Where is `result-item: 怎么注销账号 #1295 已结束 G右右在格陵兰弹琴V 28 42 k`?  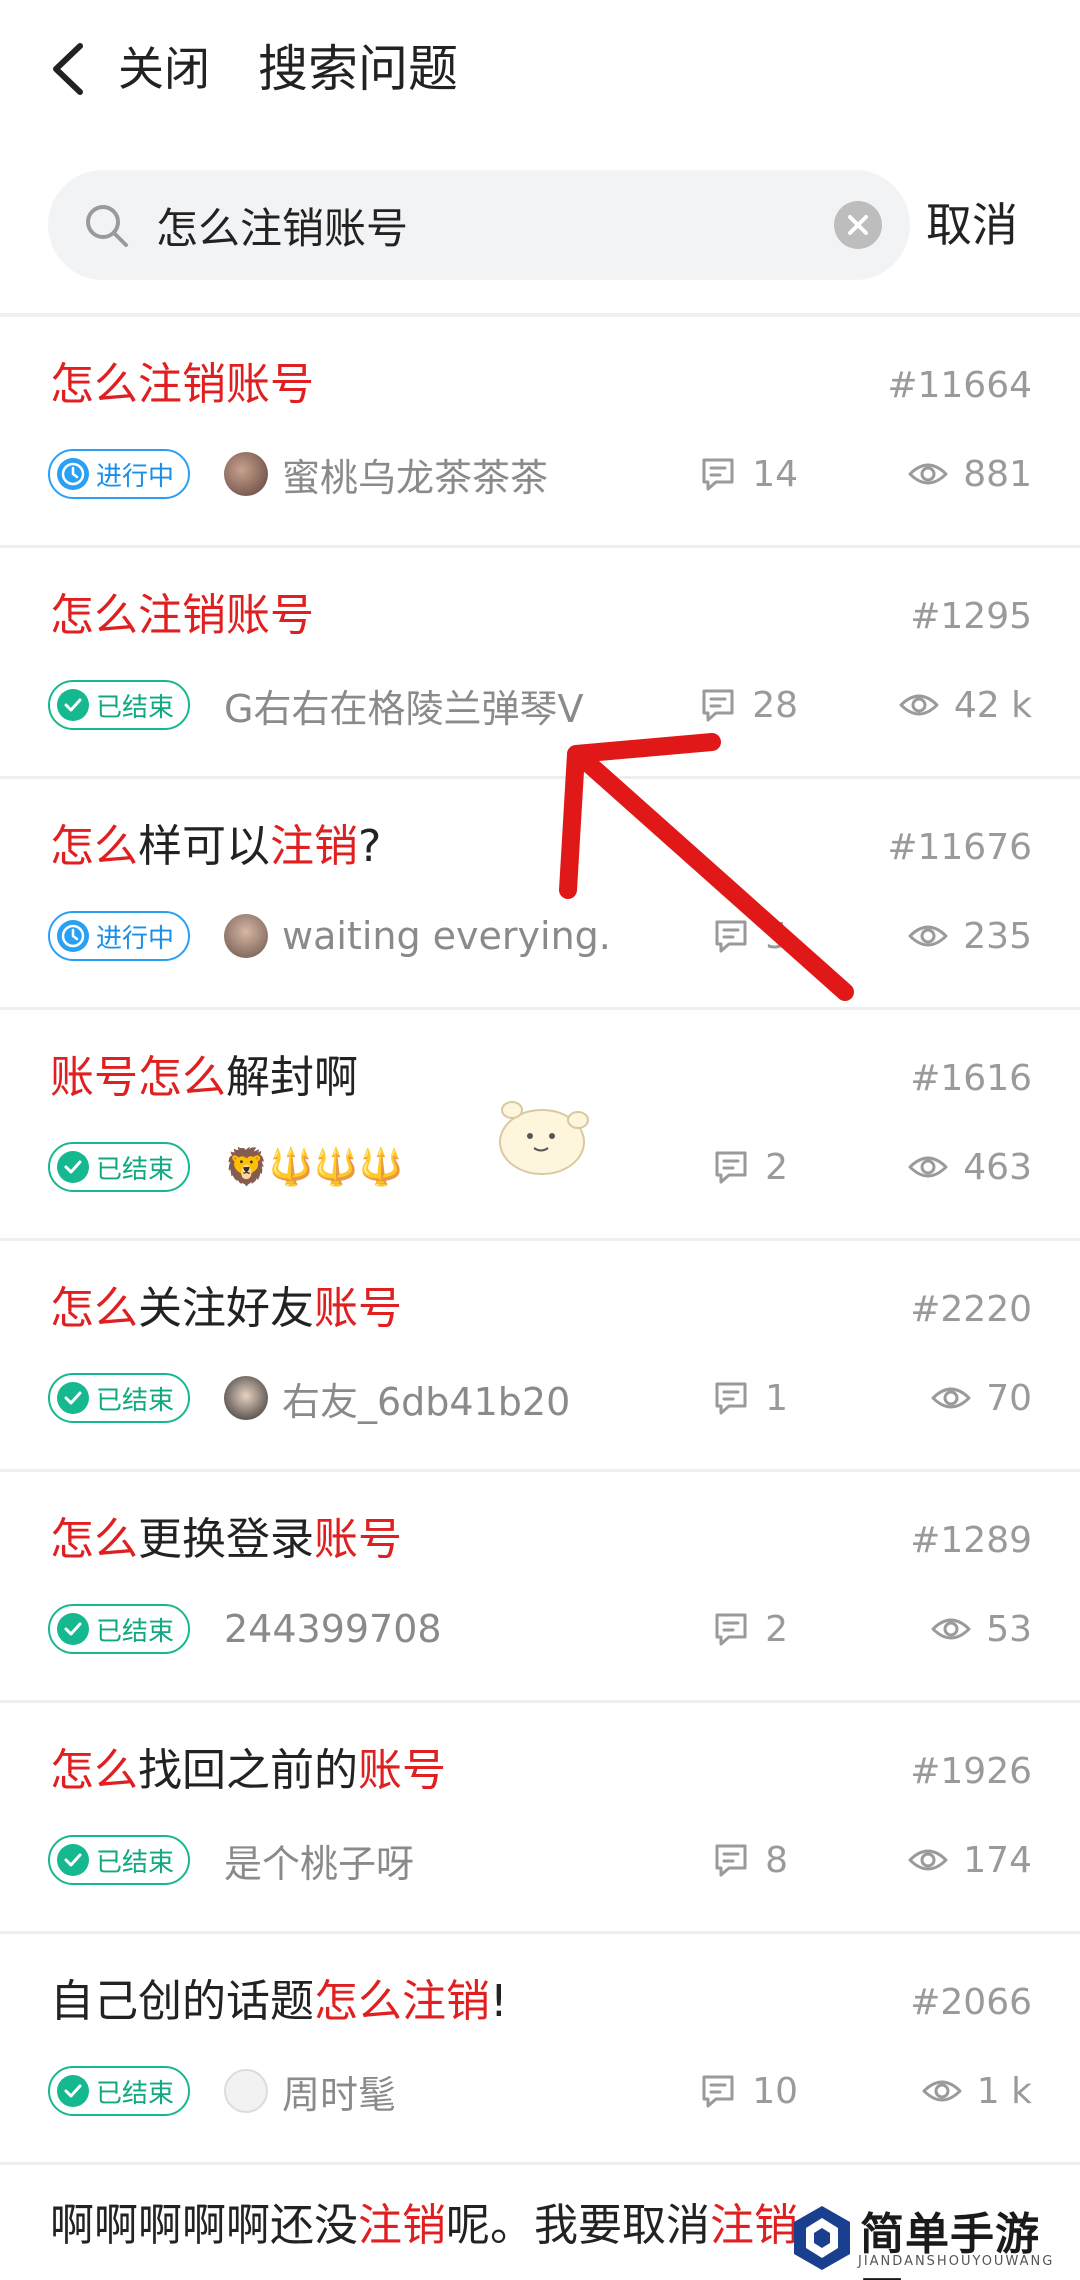
result-item: 怎么注销账号 #1295 已结束 G右右在格陵兰弹琴V 28 42 k is located at coordinates (540, 663).